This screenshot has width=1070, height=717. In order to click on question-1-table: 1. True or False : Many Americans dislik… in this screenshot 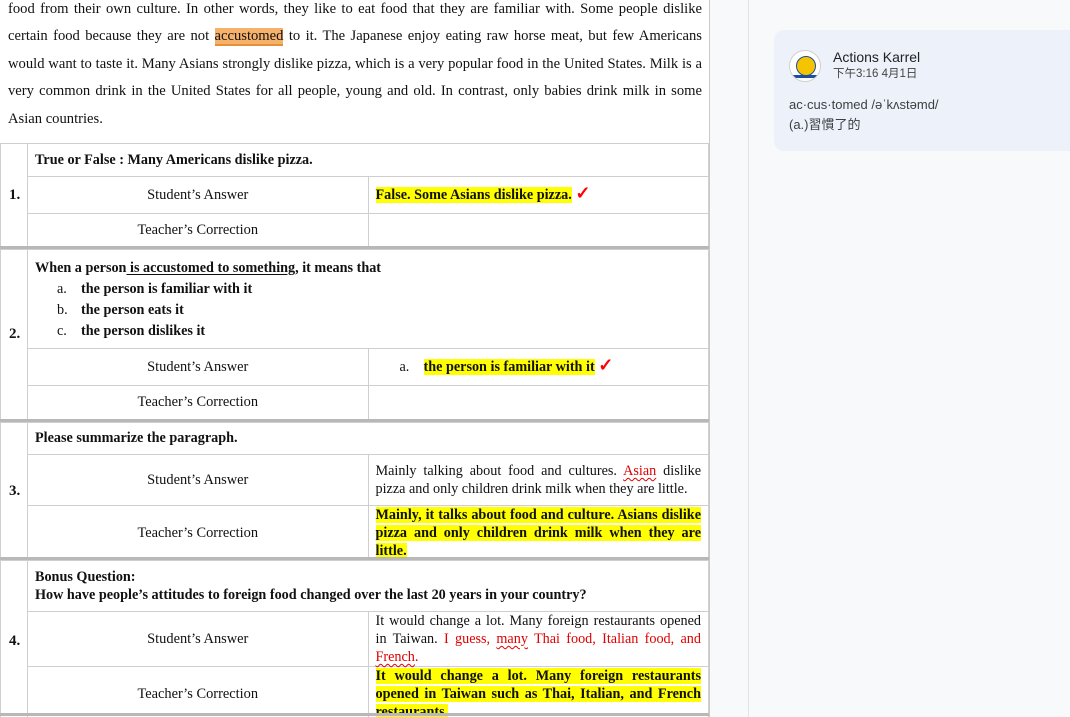, I will do `click(354, 195)`.